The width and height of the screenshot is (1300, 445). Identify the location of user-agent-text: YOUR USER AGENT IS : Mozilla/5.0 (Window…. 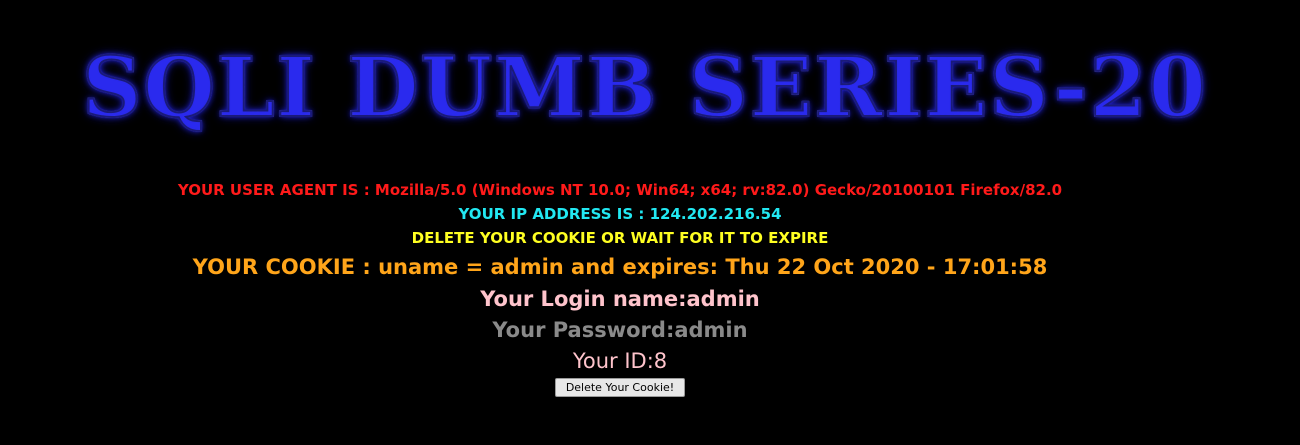
(620, 190).